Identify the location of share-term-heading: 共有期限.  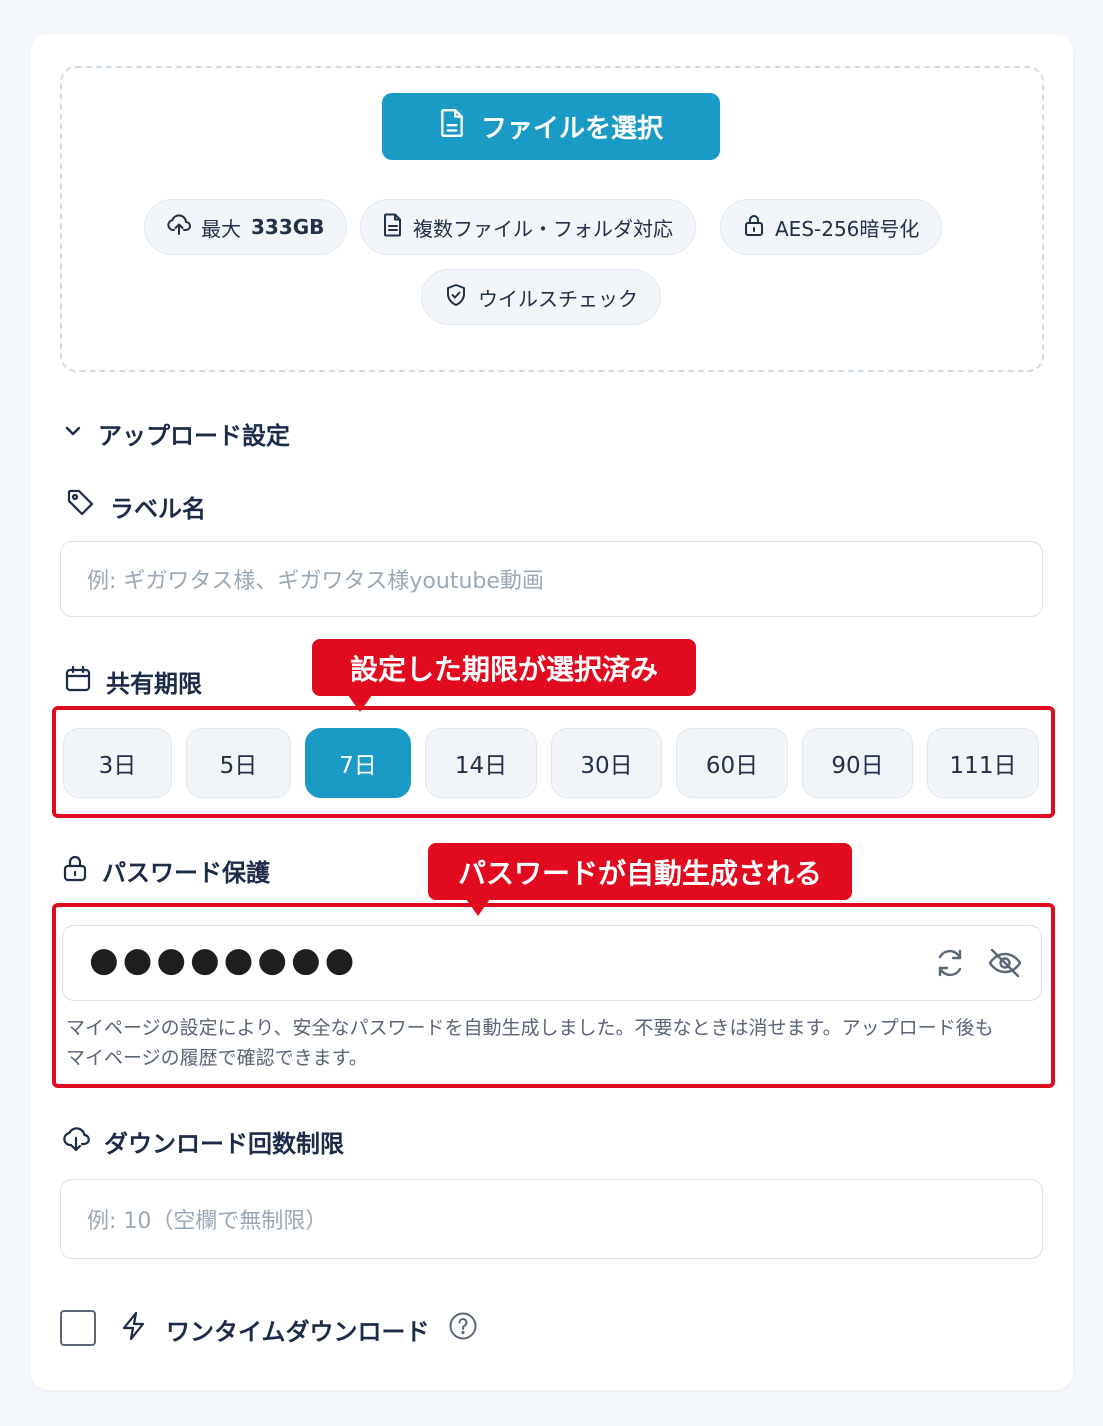
(133, 681).